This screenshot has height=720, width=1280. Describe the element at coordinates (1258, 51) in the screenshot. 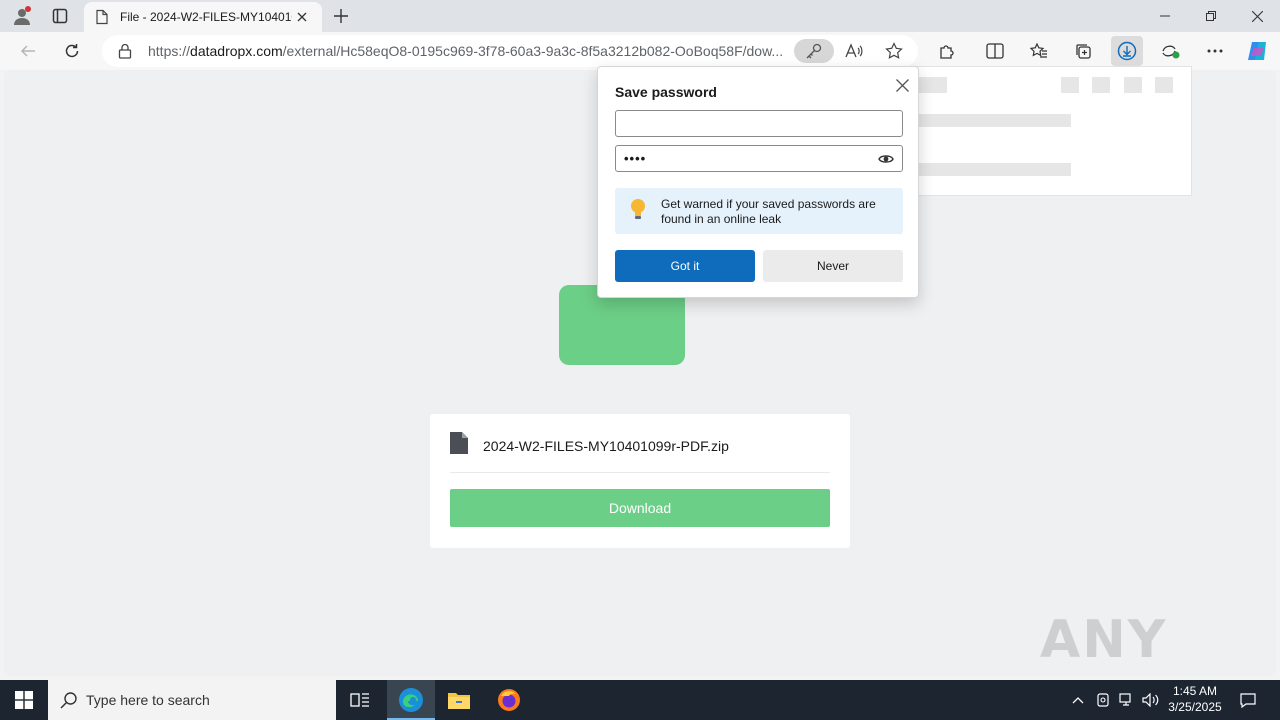

I see `copilot-icon` at that location.